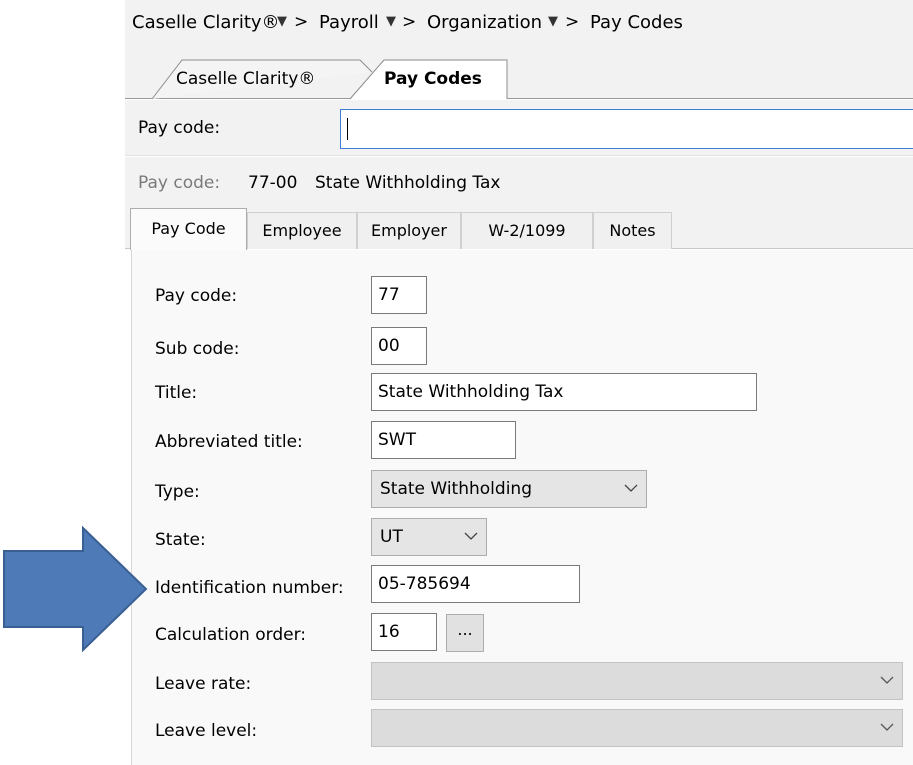 The image size is (913, 765). I want to click on abbreviated-title-label: Abbreviated title:, so click(229, 442).